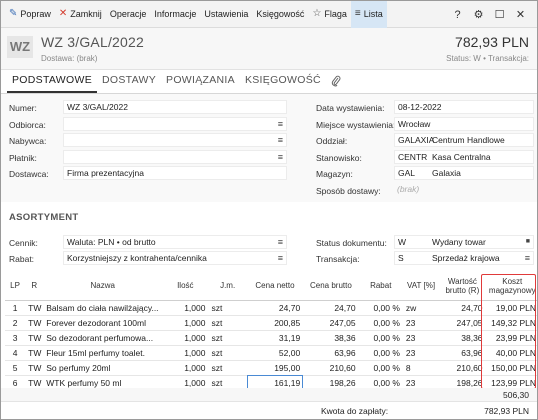 Image resolution: width=538 pixels, height=420 pixels. What do you see at coordinates (15, 286) in the screenshot?
I see `col-lp: LP` at bounding box center [15, 286].